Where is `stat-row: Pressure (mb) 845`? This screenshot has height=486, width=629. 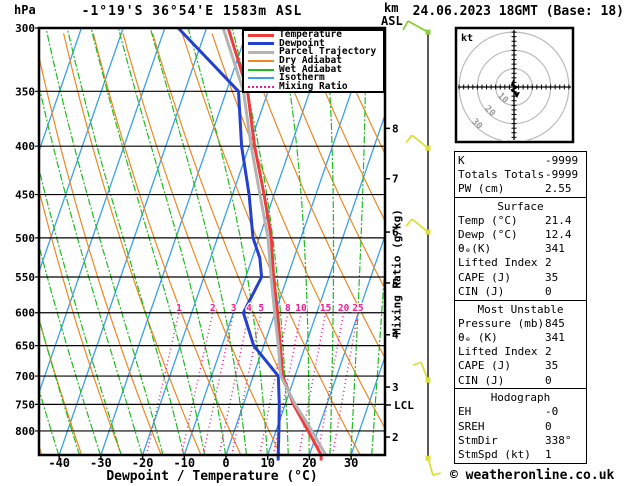
stat-row: Pressure (mb) 845 is located at coordinates (520, 324).